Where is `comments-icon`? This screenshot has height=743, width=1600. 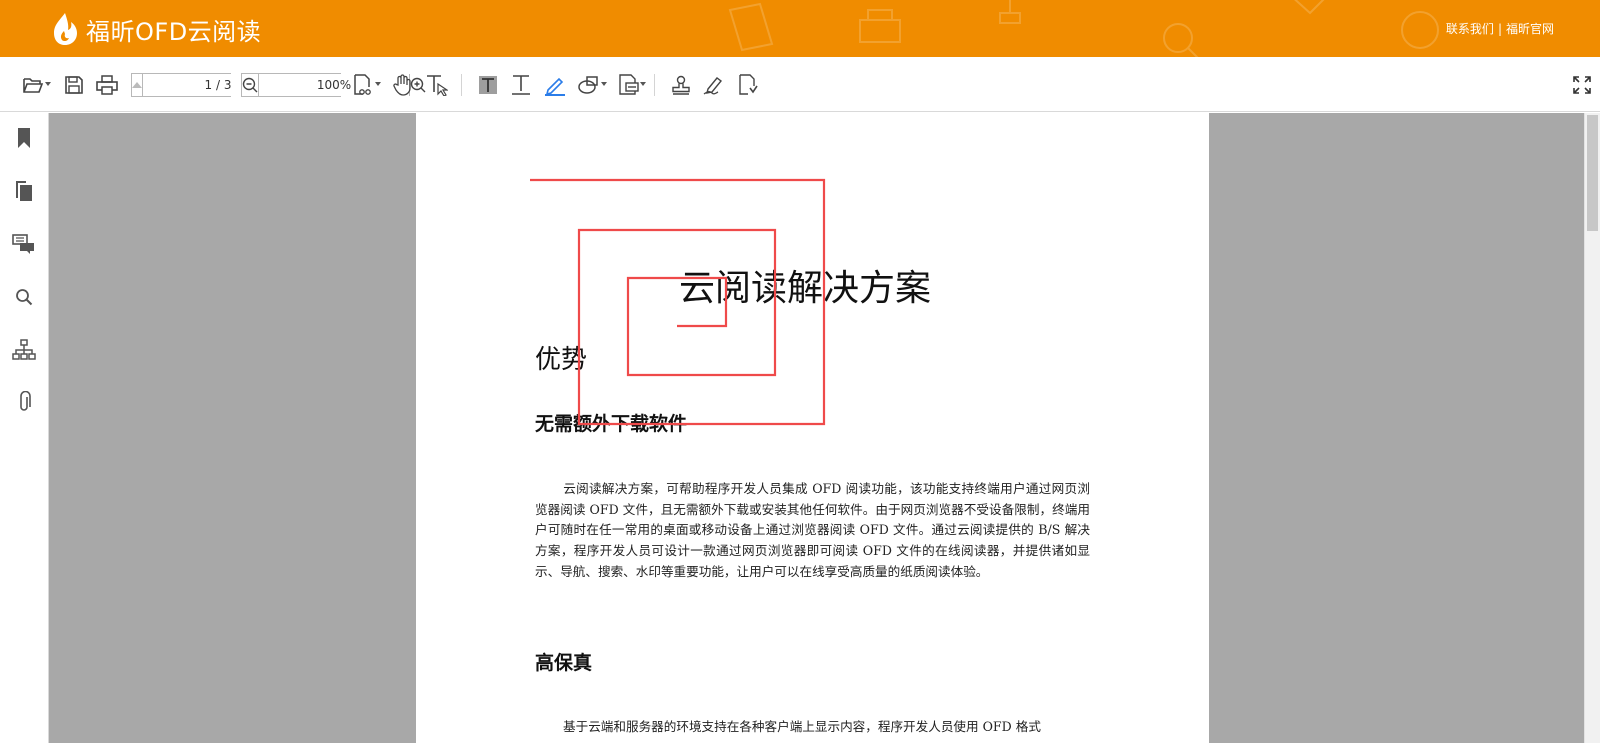
comments-icon is located at coordinates (23, 244).